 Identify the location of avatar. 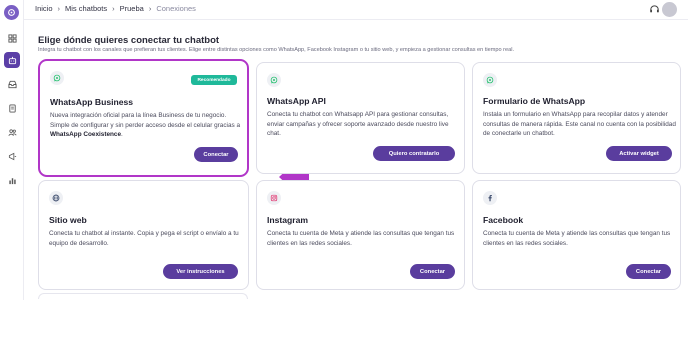
(669, 9).